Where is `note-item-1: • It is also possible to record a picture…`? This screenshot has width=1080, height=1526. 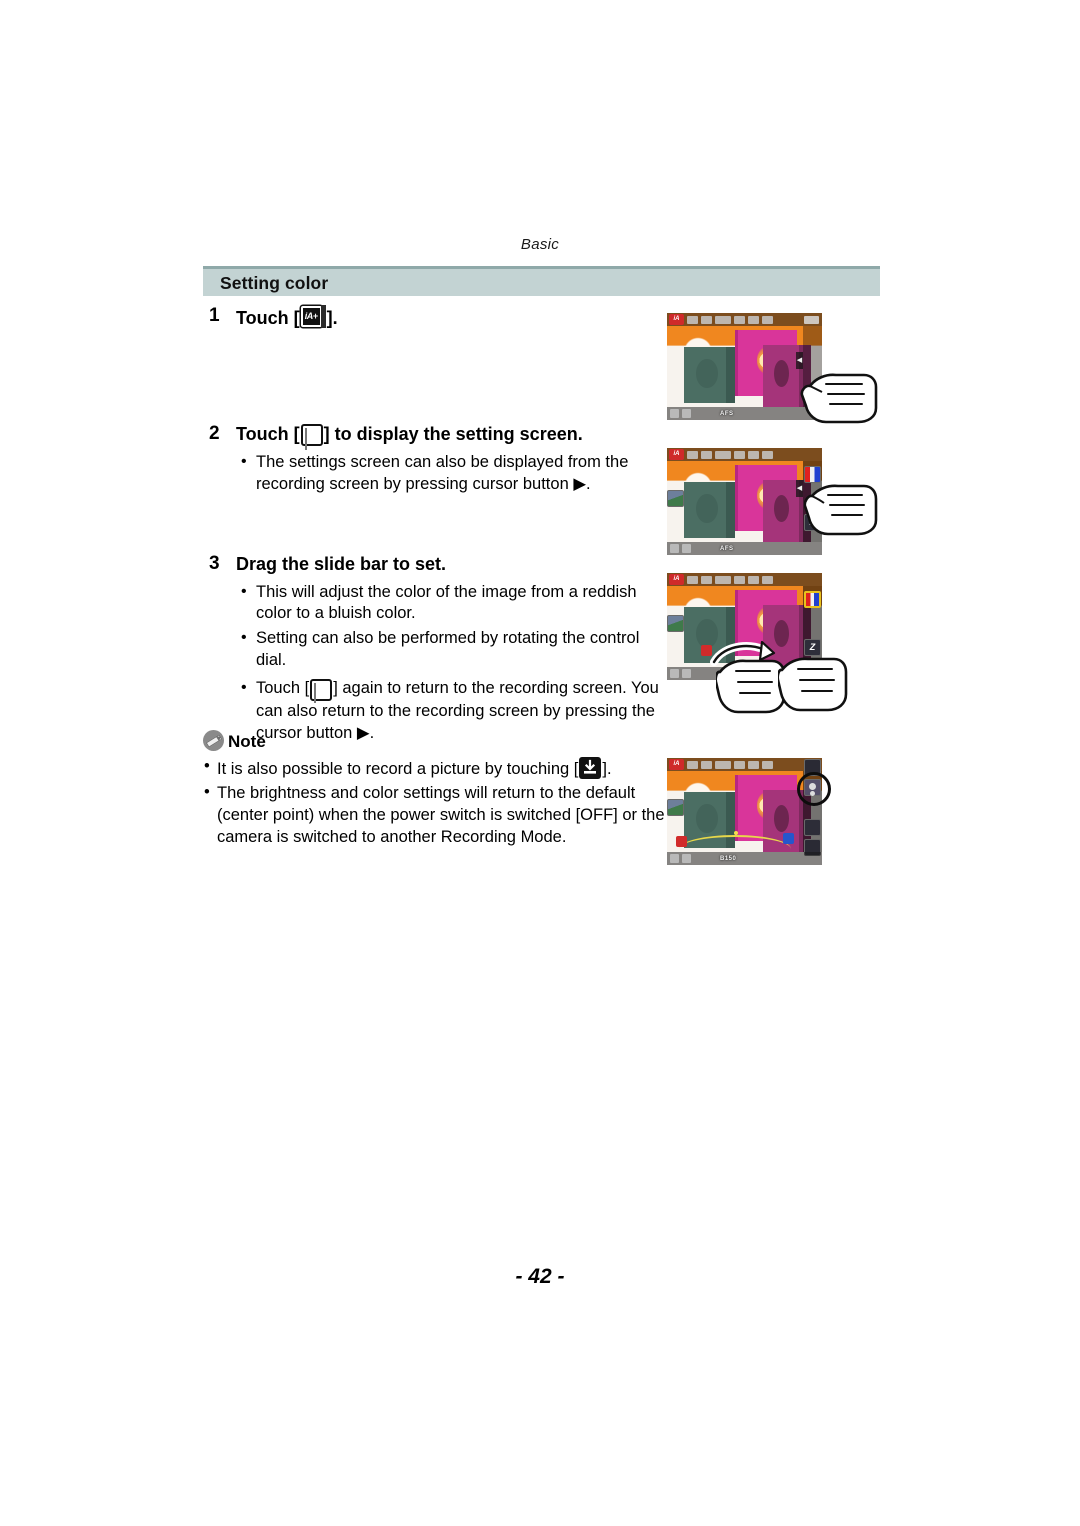
note-item-1: • It is also possible to record a picture… is located at coordinates (438, 769).